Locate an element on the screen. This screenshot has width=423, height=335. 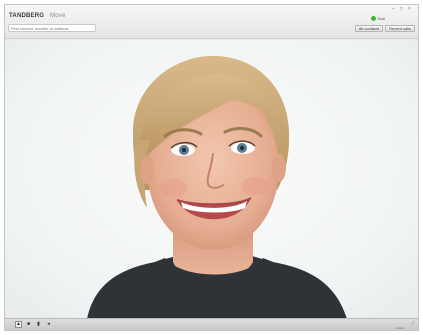
brand-logo: TANDBERG Move is located at coordinates (37, 16).